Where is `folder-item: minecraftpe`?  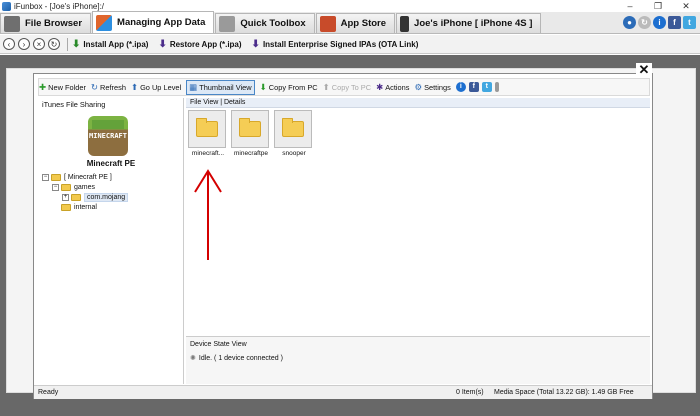
folder-item: minecraftpe is located at coordinates (251, 133).